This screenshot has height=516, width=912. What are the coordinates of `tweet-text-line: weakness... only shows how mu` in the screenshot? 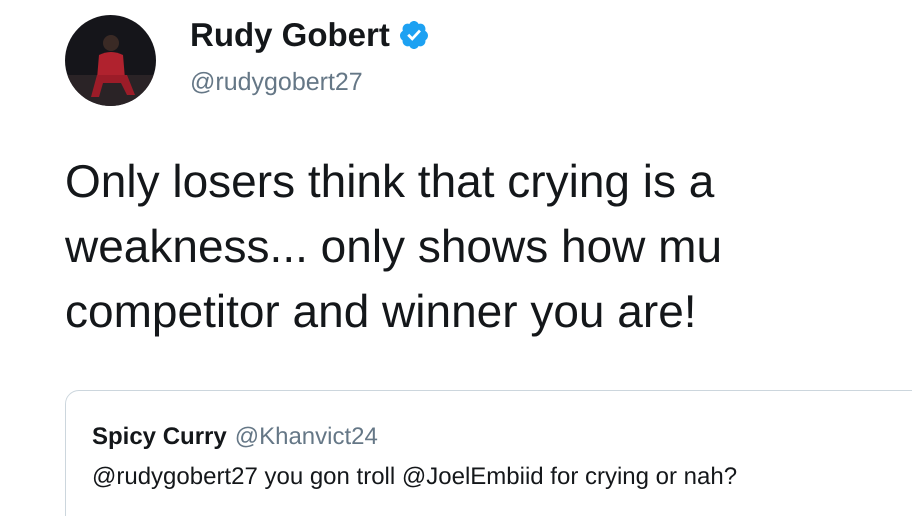 It's located at (393, 246).